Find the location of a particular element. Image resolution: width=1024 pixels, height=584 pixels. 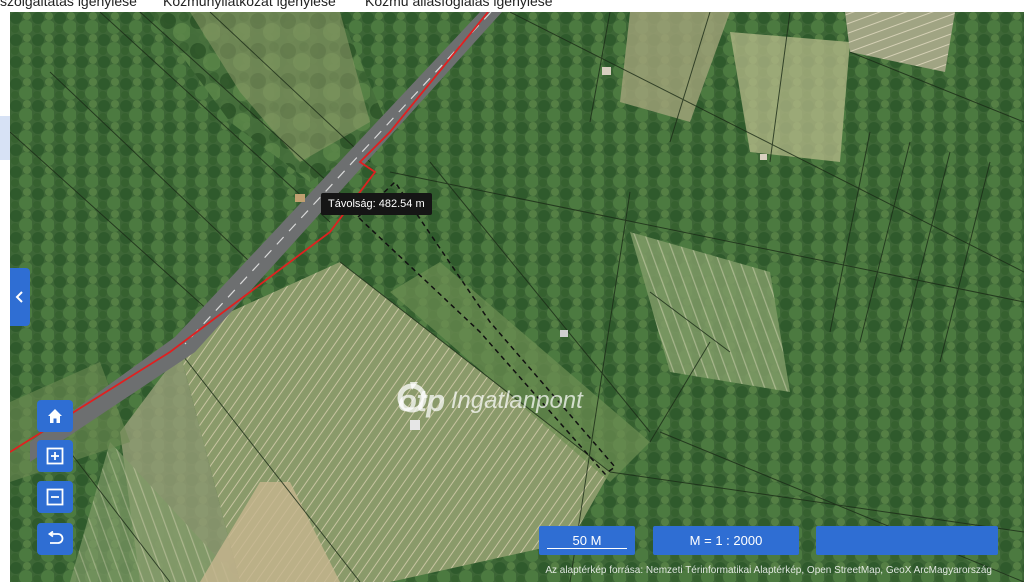

chevron-left-icon is located at coordinates (19, 297).